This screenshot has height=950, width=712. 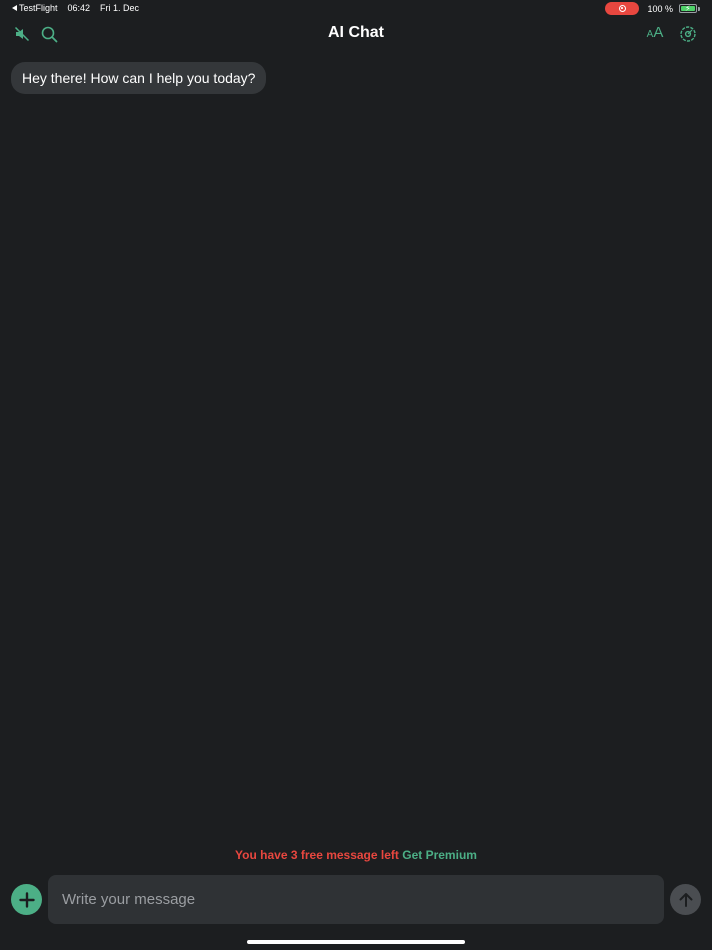 I want to click on back-to-app-link: TestFlight, so click(x=35, y=8).